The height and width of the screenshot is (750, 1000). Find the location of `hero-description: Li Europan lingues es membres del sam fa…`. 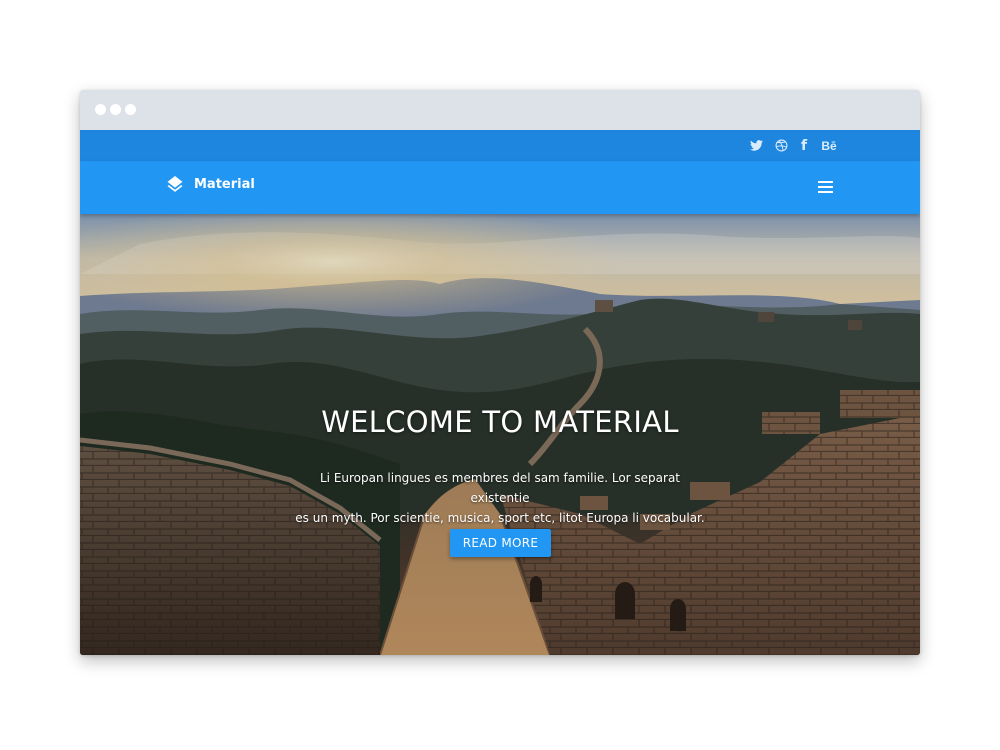

hero-description: Li Europan lingues es membres del sam fa… is located at coordinates (500, 498).